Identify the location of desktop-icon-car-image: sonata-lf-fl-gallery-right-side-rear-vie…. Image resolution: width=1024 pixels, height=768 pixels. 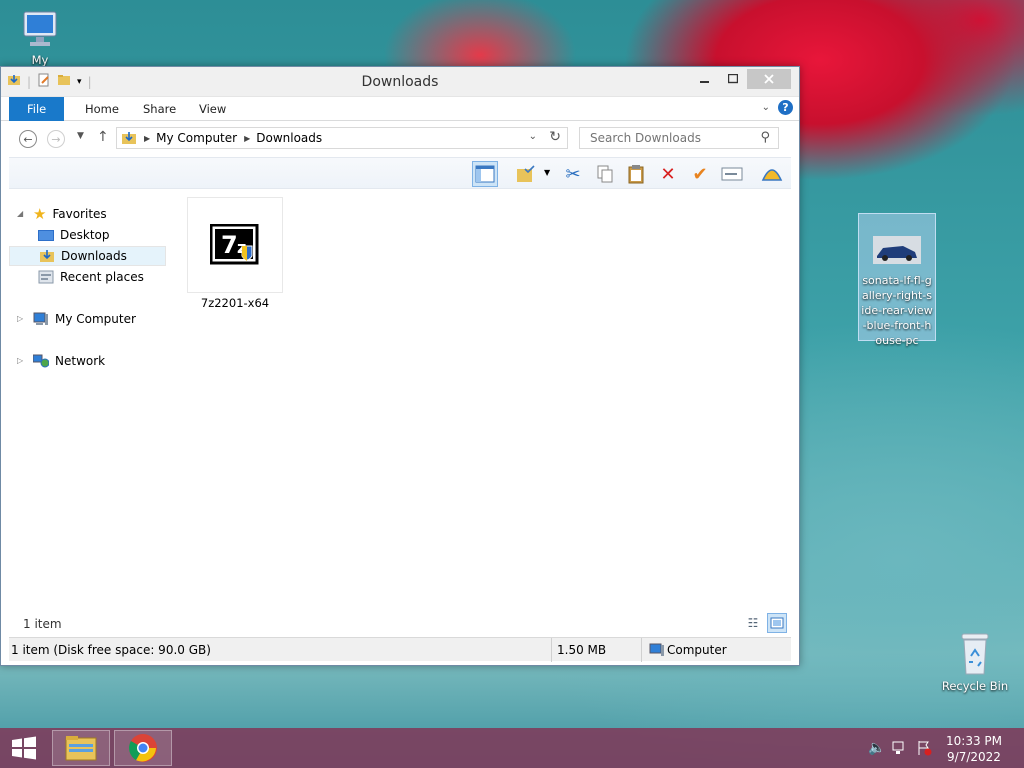
(897, 280).